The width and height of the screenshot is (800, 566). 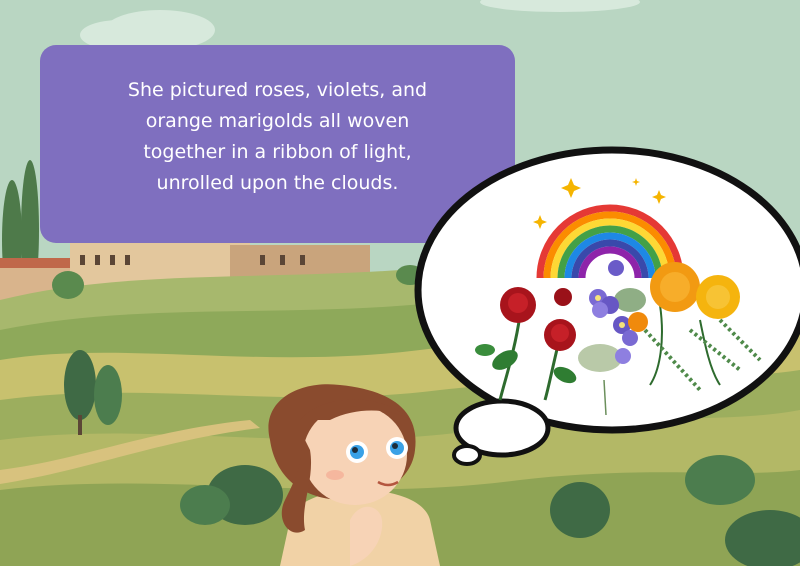 I want to click on thought-bubble-dot-small, so click(x=467, y=455).